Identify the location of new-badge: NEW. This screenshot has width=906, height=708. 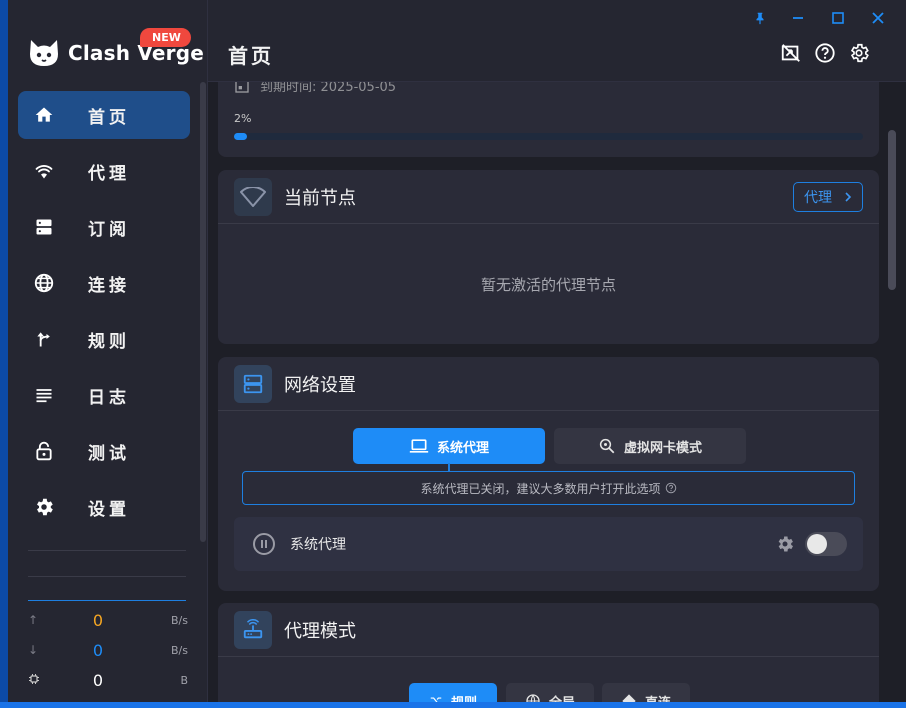
(165, 37).